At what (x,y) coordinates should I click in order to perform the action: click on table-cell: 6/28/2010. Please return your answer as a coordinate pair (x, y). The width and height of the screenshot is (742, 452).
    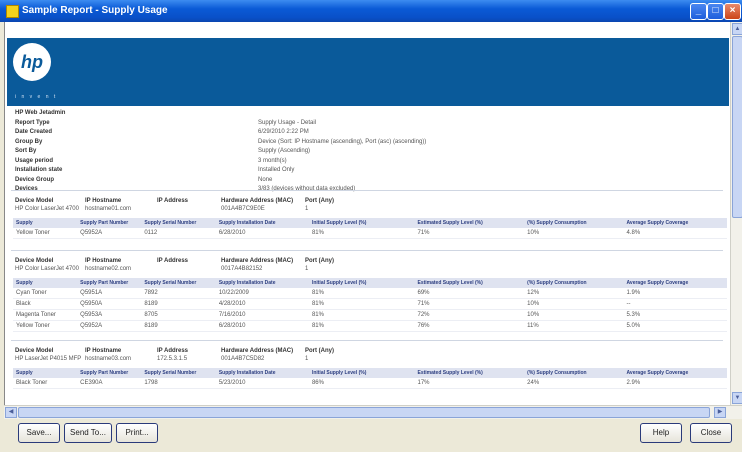
    Looking at the image, I should click on (262, 233).